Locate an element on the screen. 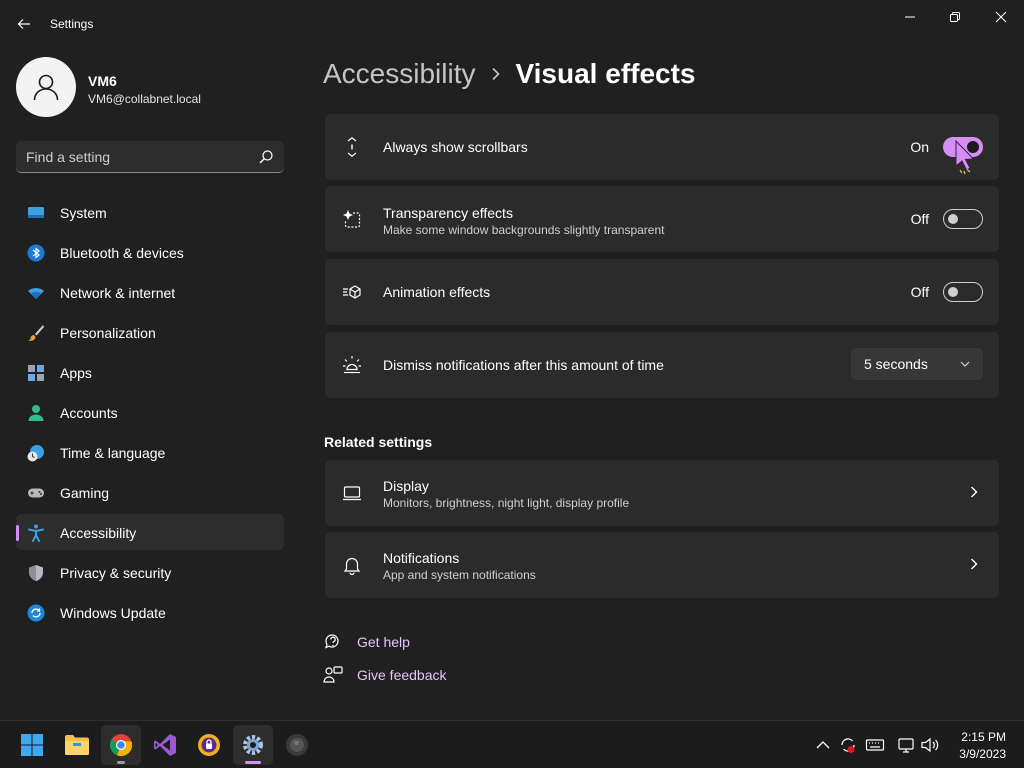 This screenshot has height=768, width=1024. sidebar-item-label: Network & internet is located at coordinates (118, 293).